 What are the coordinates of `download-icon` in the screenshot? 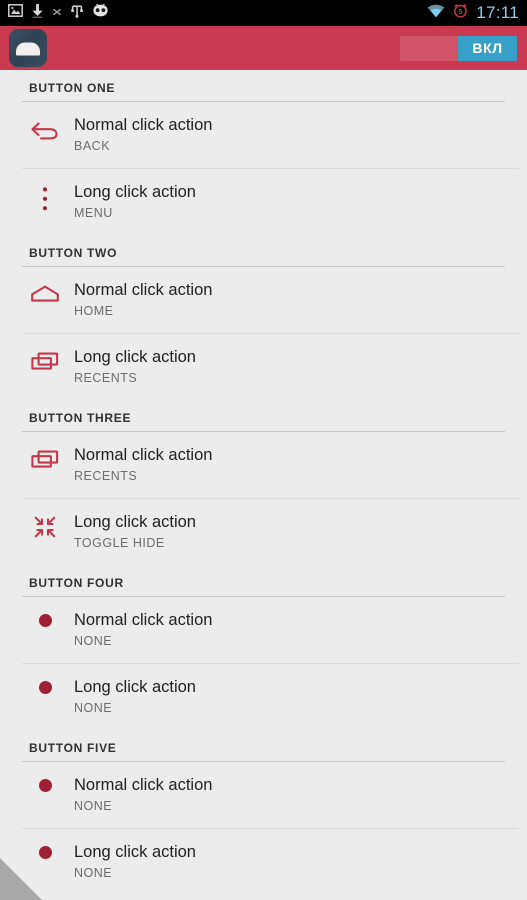 It's located at (37, 13).